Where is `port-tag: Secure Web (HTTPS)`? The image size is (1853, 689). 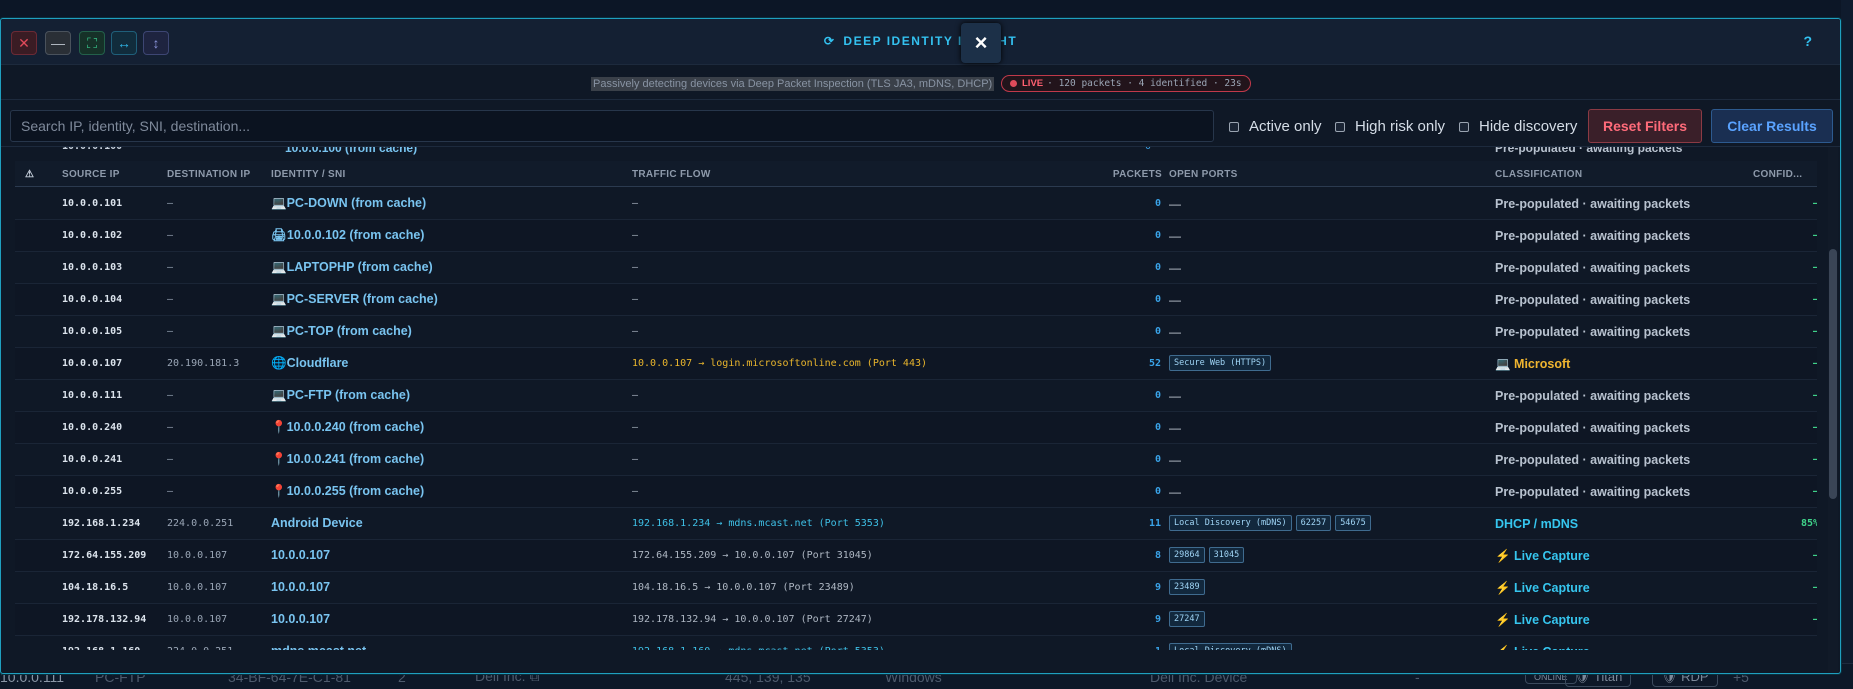
port-tag: Secure Web (HTTPS) is located at coordinates (1220, 363).